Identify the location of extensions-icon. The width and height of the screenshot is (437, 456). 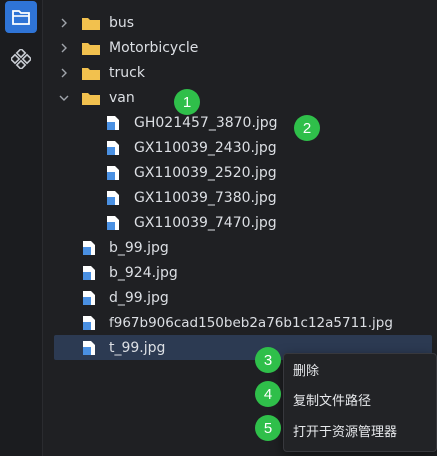
(21, 59).